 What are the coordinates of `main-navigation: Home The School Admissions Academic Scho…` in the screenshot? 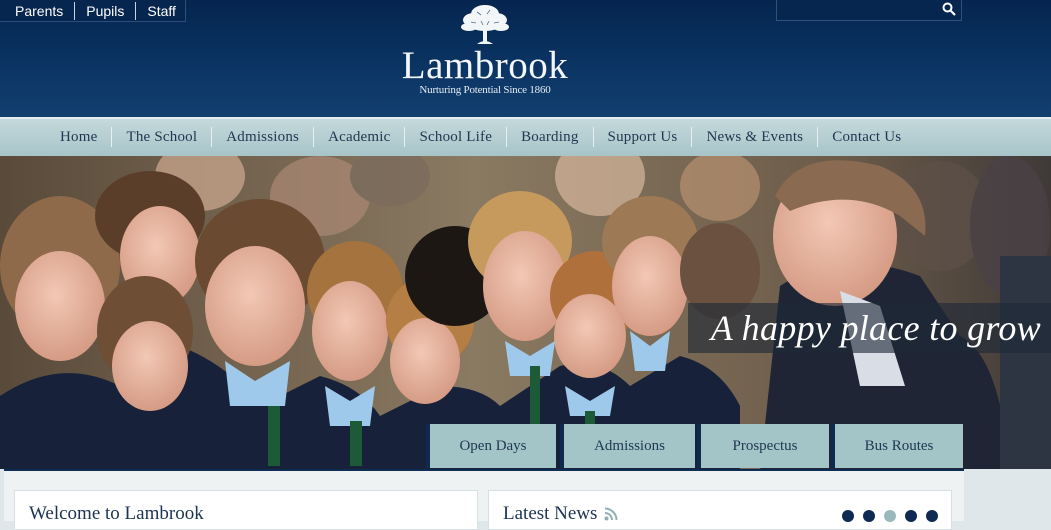 It's located at (525, 136).